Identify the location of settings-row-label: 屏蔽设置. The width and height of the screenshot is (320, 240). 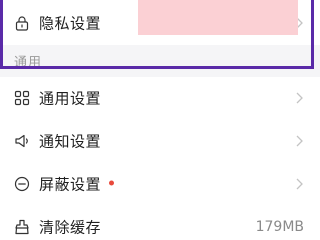
(77, 184).